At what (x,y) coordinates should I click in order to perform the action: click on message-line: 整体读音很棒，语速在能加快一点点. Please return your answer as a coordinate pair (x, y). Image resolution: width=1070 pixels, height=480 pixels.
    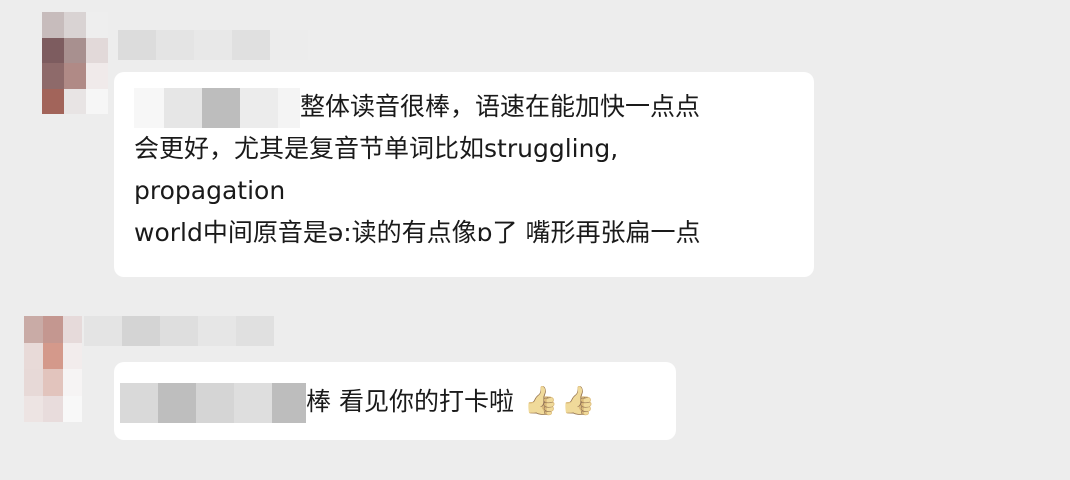
    Looking at the image, I should click on (474, 107).